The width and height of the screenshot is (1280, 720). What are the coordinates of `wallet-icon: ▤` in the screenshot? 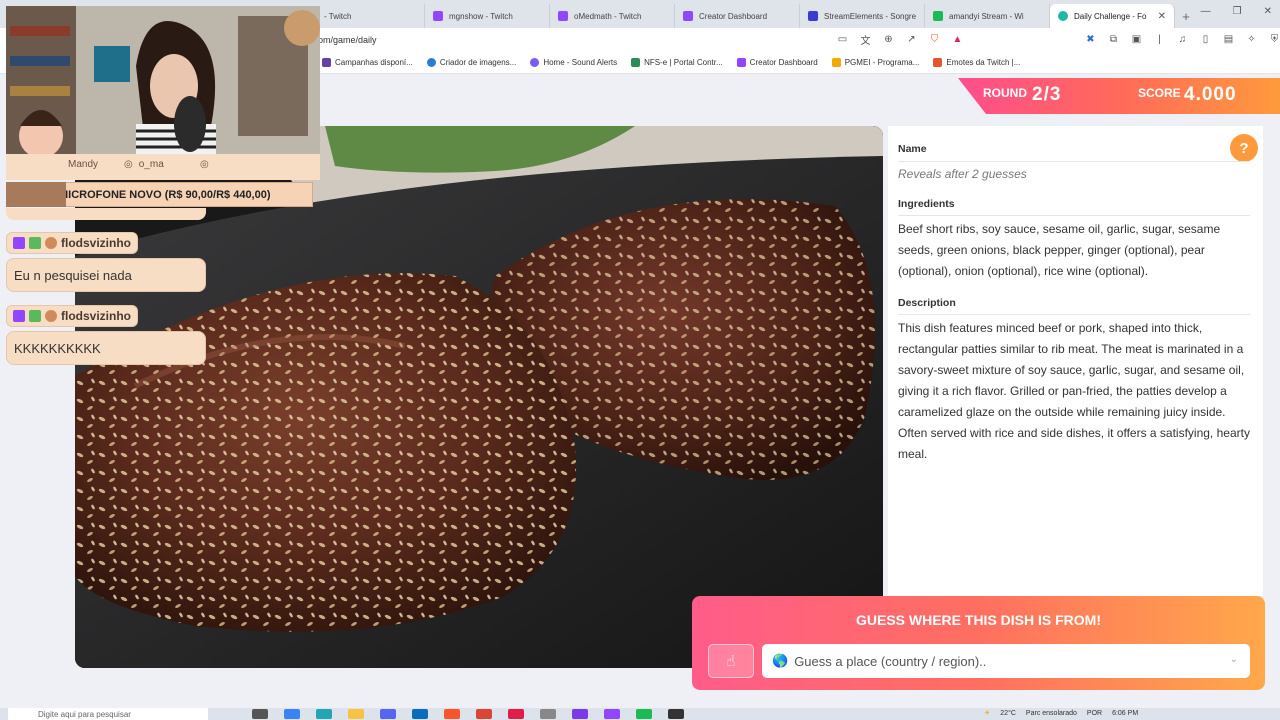 It's located at (1228, 39).